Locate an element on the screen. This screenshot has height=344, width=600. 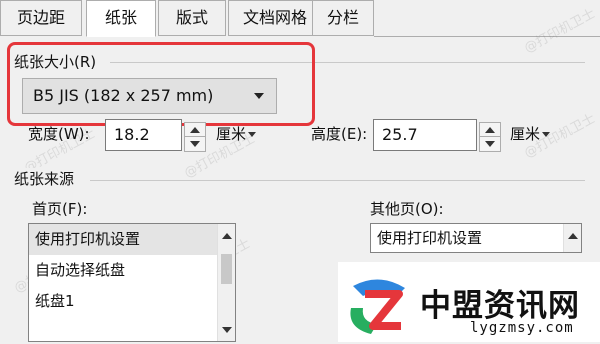
width-increase-button is located at coordinates (195, 130).